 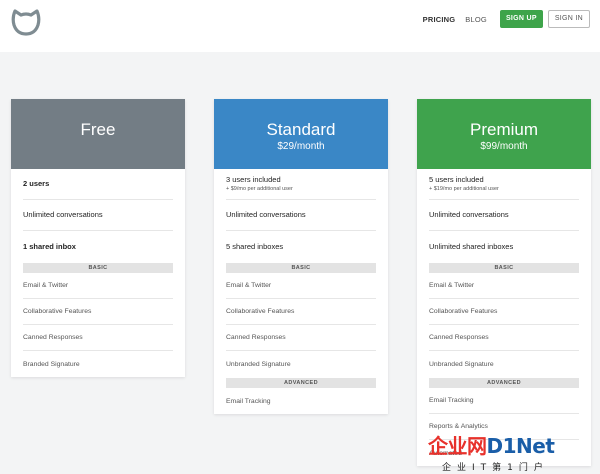 I want to click on feature-text: 5 shared inboxes, so click(x=255, y=246).